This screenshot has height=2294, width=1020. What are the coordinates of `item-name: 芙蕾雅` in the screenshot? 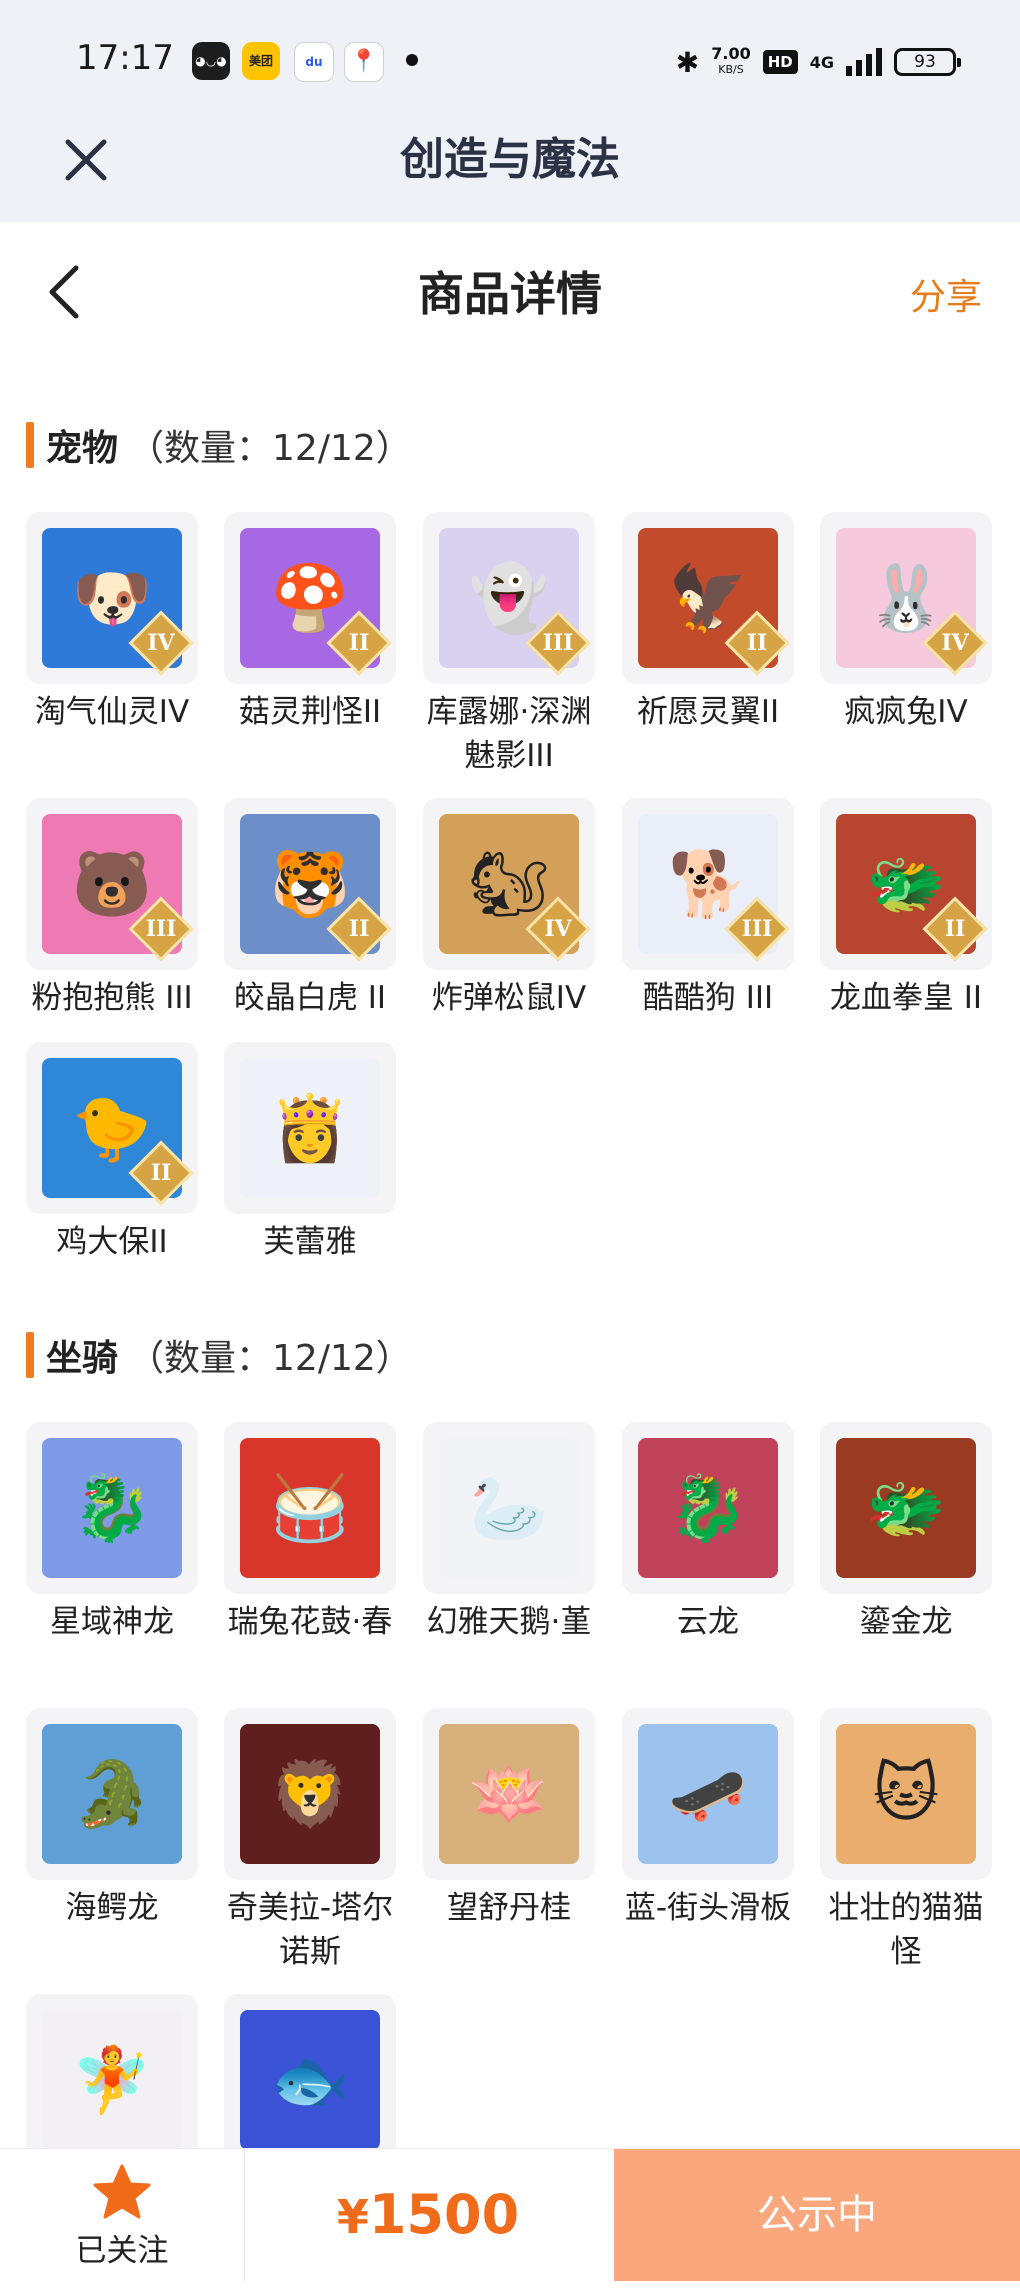 It's located at (310, 1242).